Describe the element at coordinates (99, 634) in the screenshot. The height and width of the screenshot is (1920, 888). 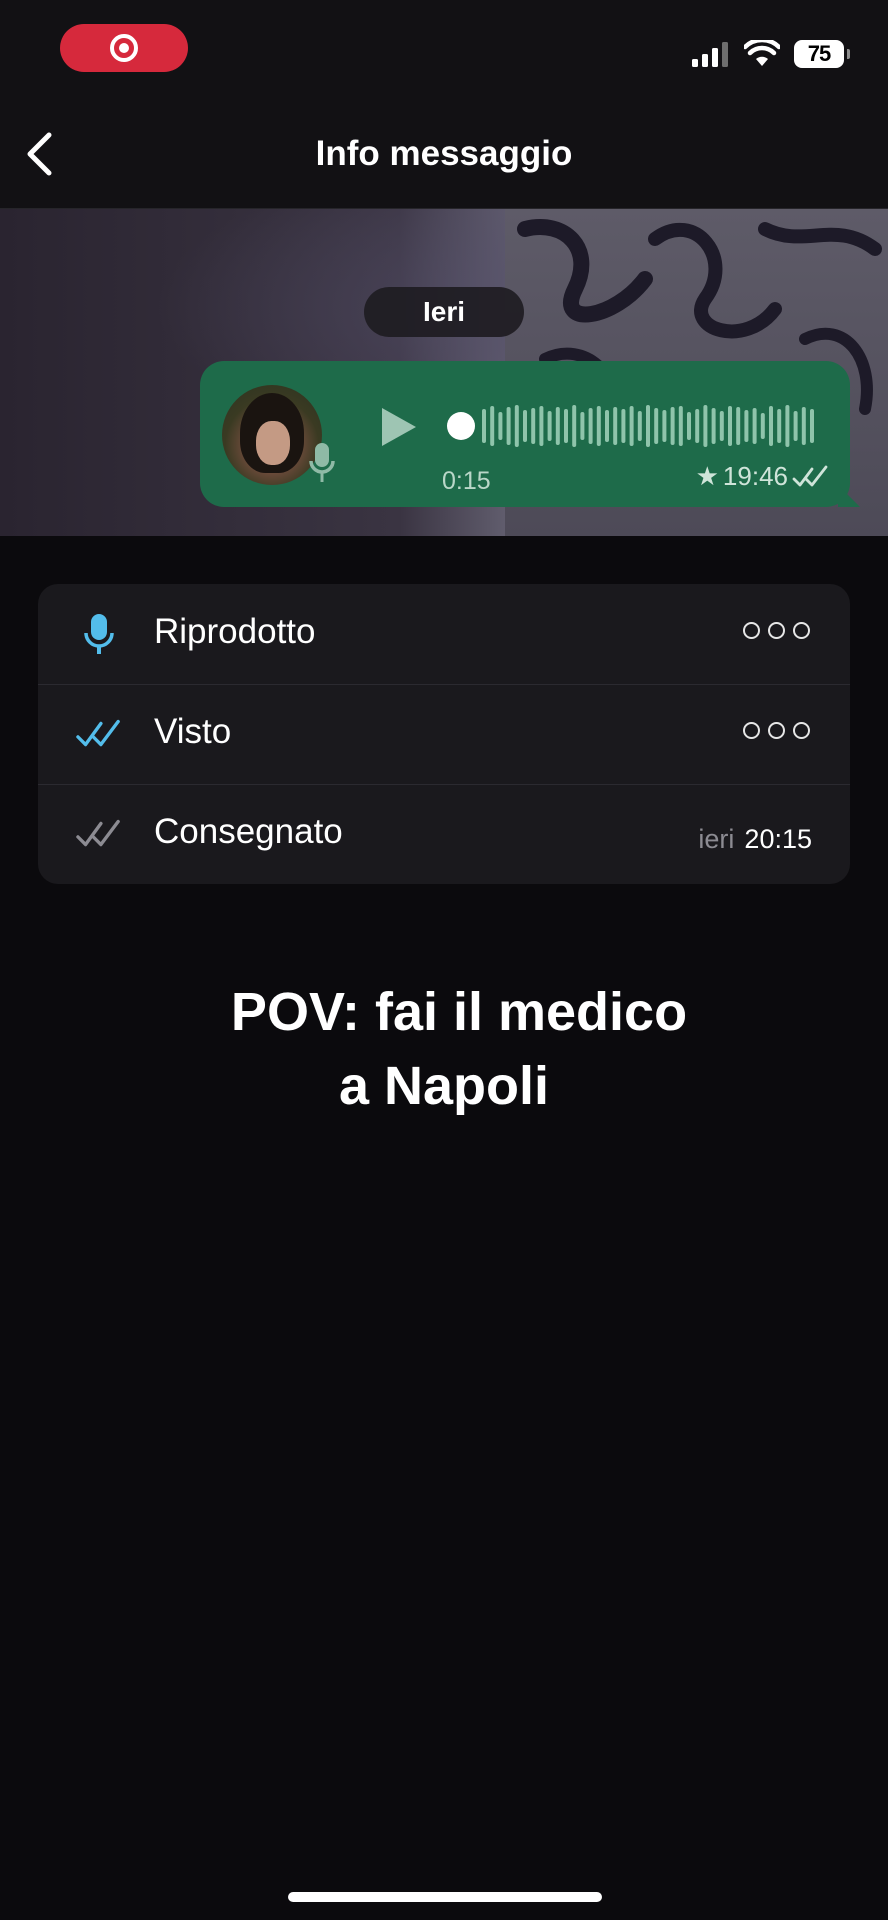
I see `microphone-icon` at that location.